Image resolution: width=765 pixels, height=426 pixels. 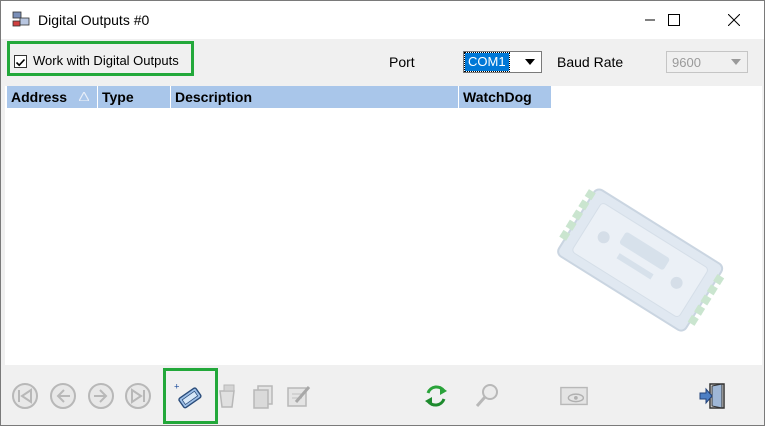 I want to click on view-icon, so click(x=574, y=396).